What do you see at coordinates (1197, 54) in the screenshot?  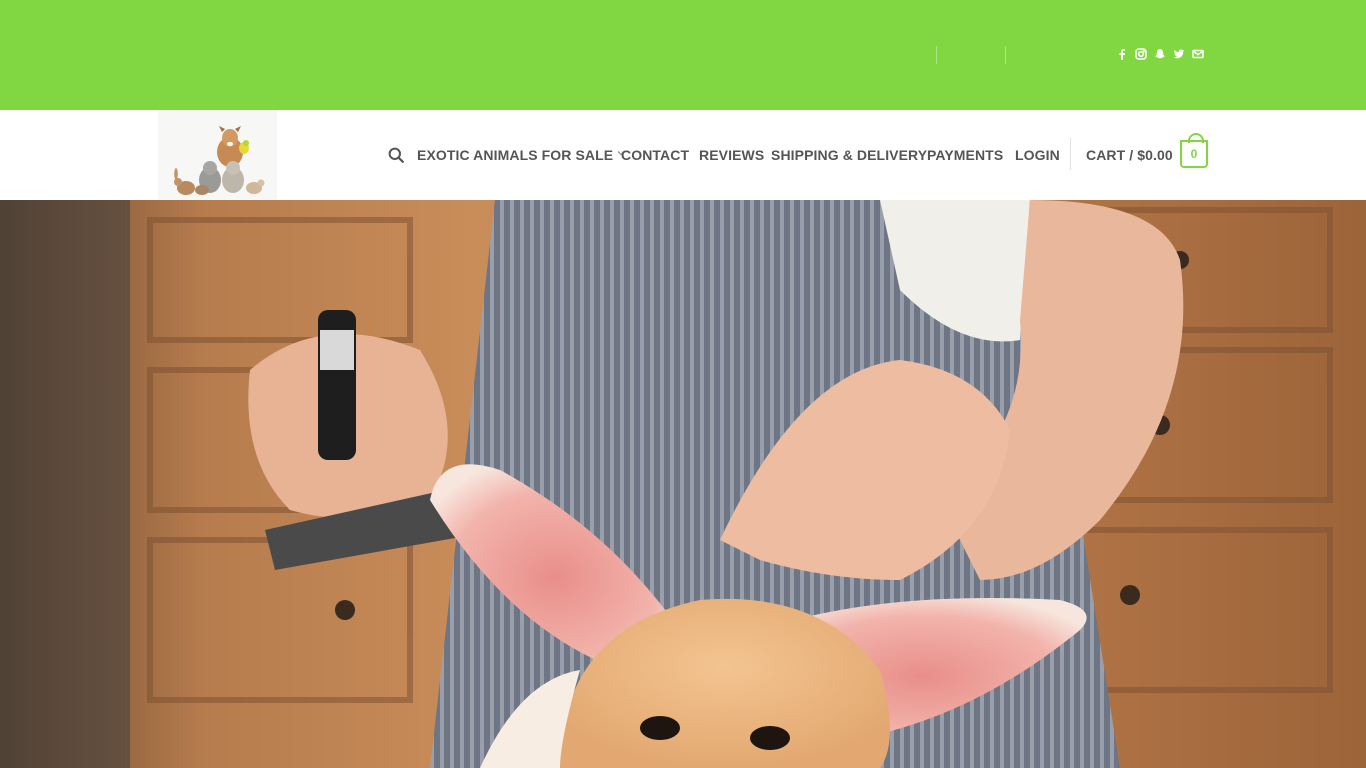 I see `envelope-icon` at bounding box center [1197, 54].